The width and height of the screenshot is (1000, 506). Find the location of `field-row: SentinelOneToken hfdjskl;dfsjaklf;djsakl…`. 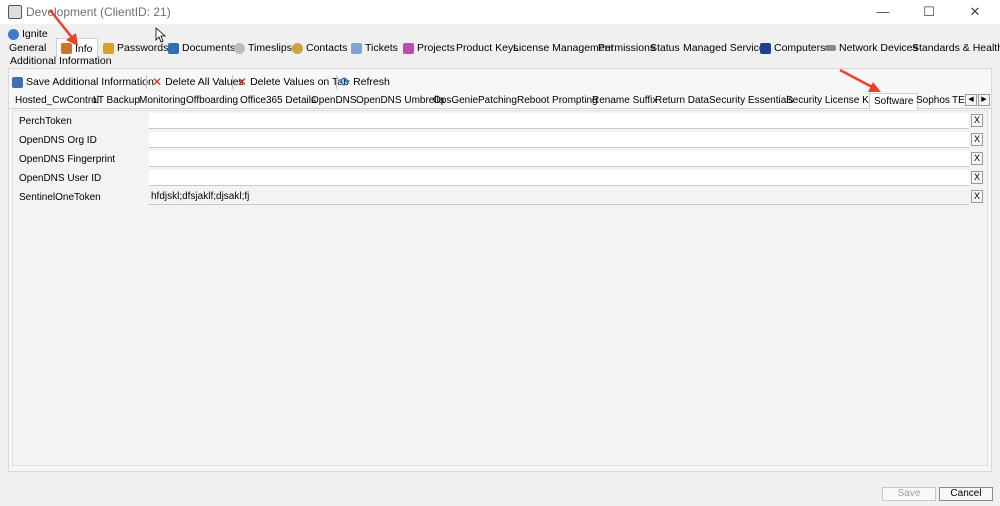

field-row: SentinelOneToken hfdjskl;dfsjaklf;djsakl… is located at coordinates (501, 197).